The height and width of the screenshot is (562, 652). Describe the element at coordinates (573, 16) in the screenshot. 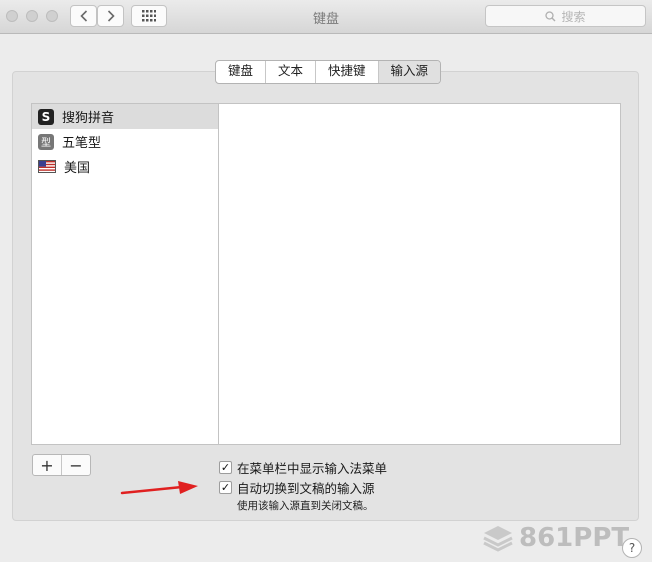

I see `search-placeholder: 搜索` at that location.